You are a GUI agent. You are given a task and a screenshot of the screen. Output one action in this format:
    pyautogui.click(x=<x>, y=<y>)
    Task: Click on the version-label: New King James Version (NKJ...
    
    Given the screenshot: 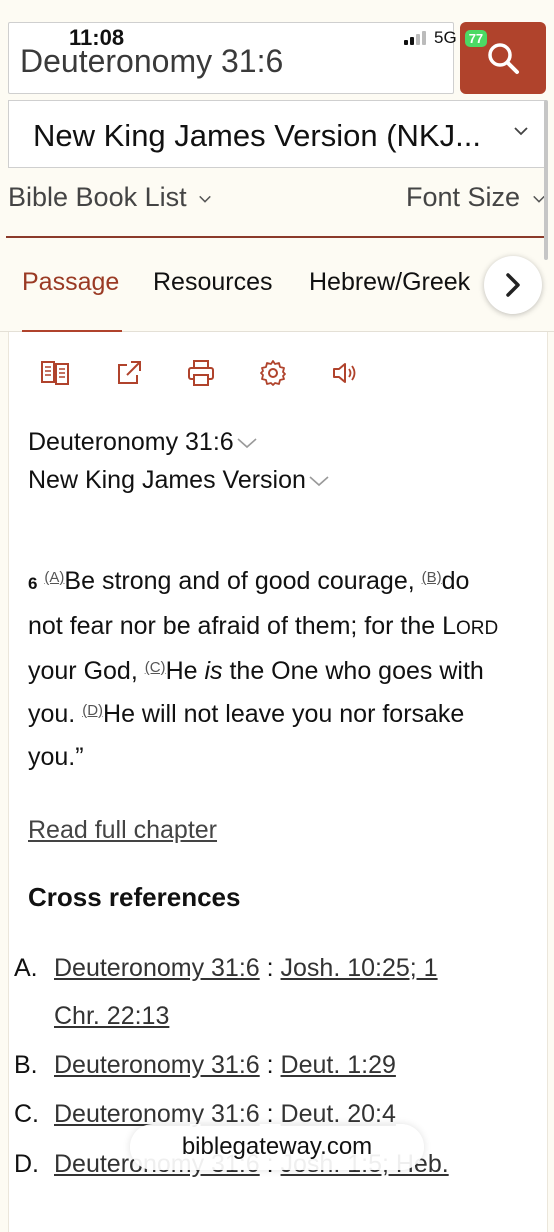 What is the action you would take?
    pyautogui.click(x=257, y=135)
    